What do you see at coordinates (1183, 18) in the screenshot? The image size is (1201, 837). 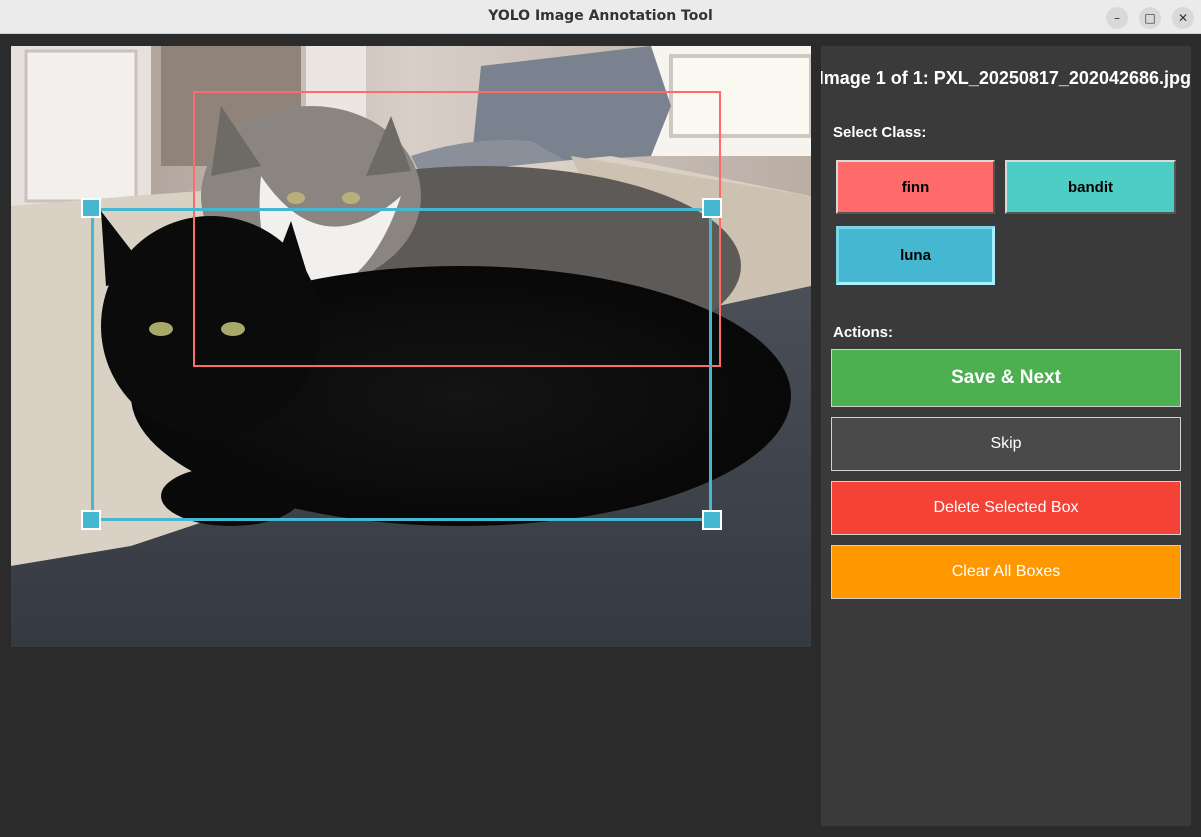 I see `close-button: ✕` at bounding box center [1183, 18].